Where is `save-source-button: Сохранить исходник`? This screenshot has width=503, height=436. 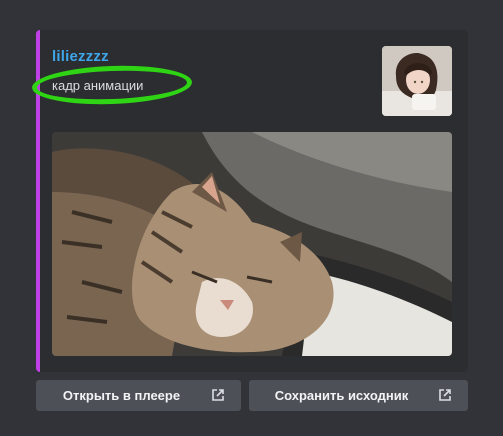 save-source-button: Сохранить исходник is located at coordinates (358, 395).